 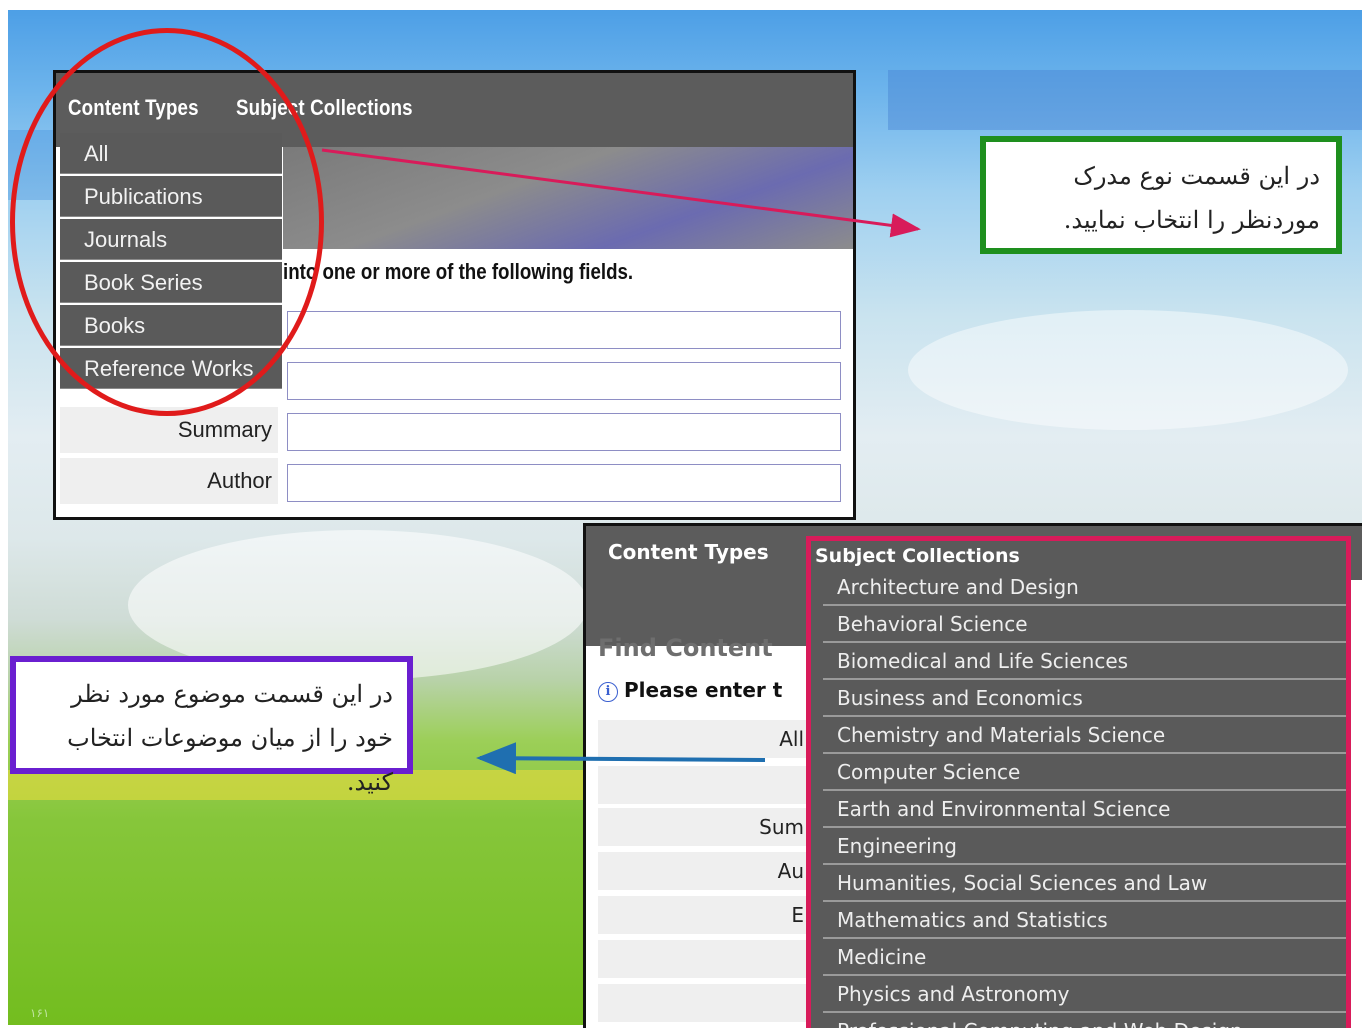 What do you see at coordinates (688, 552) in the screenshot?
I see `tab-content-types: Content Types` at bounding box center [688, 552].